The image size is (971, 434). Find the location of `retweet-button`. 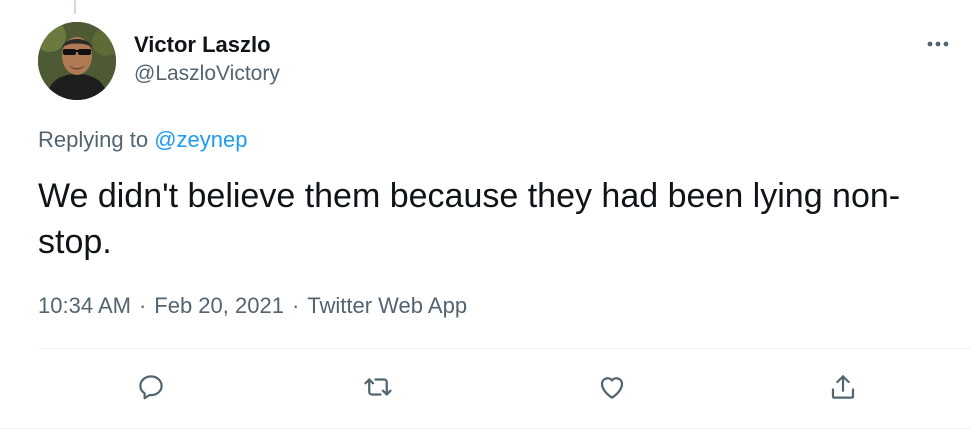

retweet-button is located at coordinates (378, 387).